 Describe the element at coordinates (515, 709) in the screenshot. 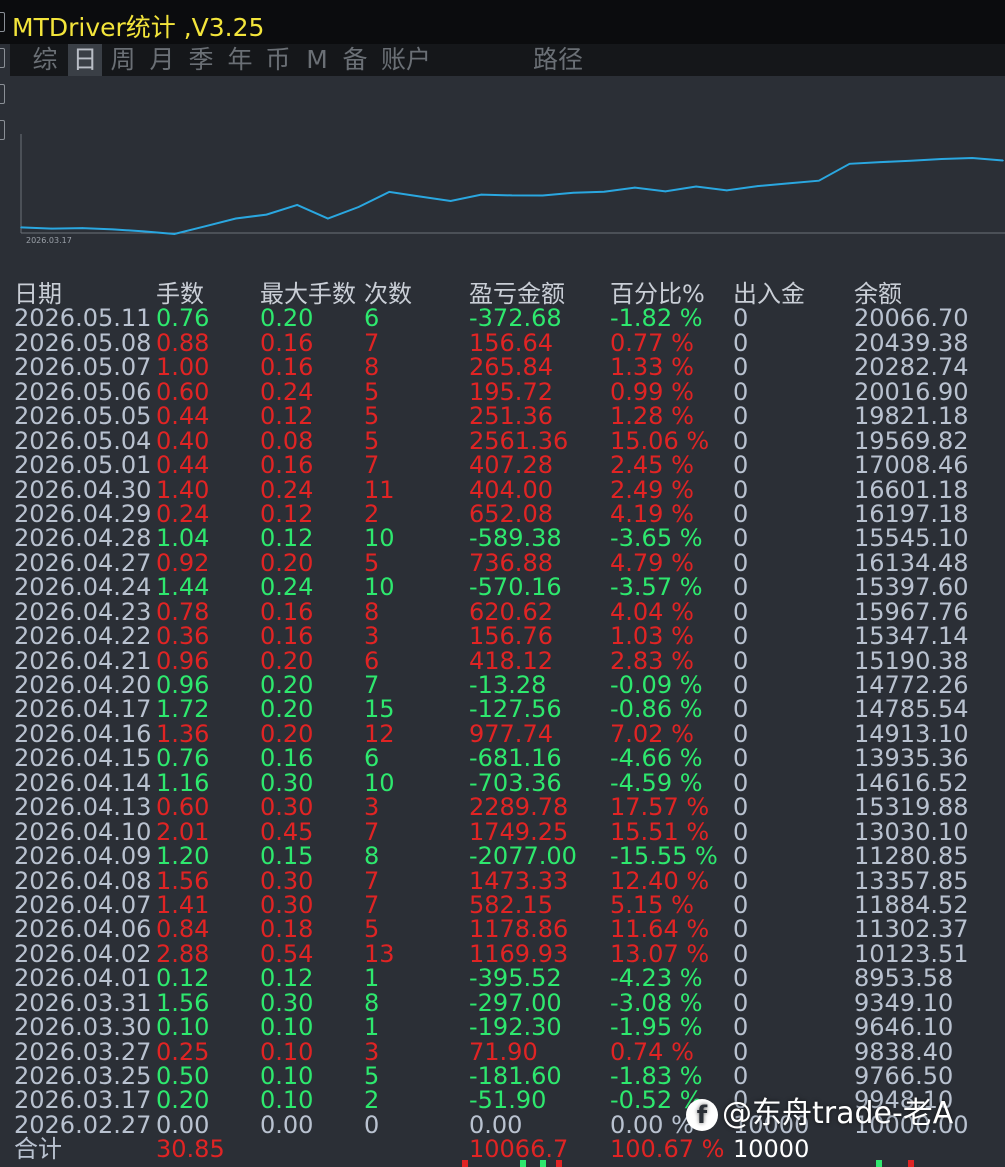

I see `cell-pnl: -127.56` at that location.